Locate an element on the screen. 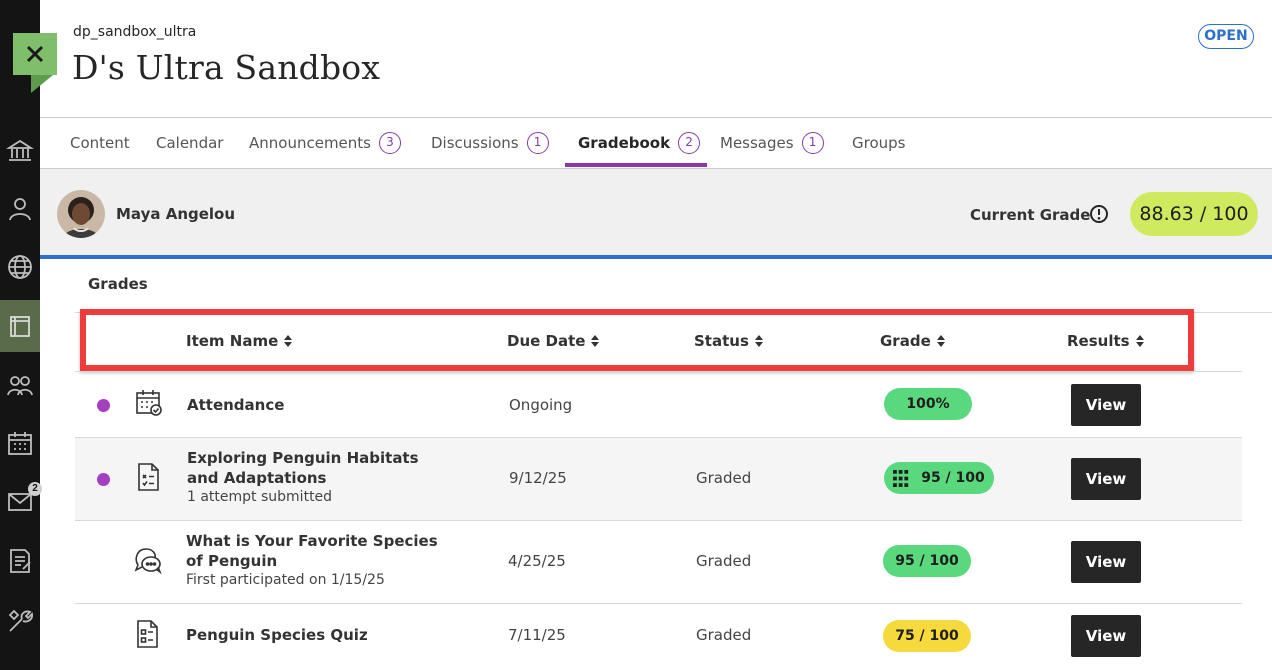 The width and height of the screenshot is (1272, 670). nav-rail: 2 is located at coordinates (21, 335).